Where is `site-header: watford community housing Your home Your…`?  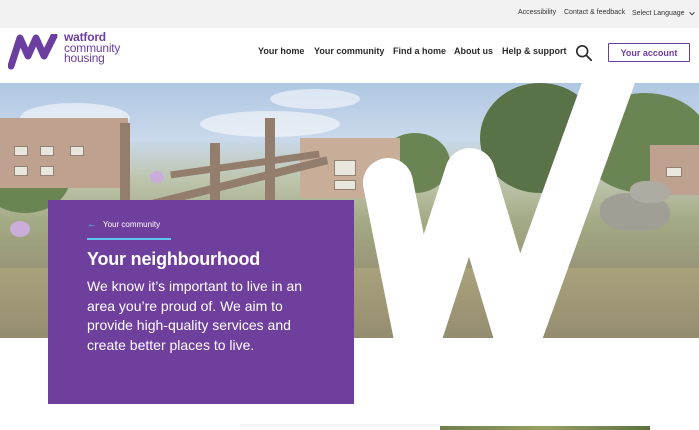
site-header: watford community housing Your home Your… is located at coordinates (349, 55).